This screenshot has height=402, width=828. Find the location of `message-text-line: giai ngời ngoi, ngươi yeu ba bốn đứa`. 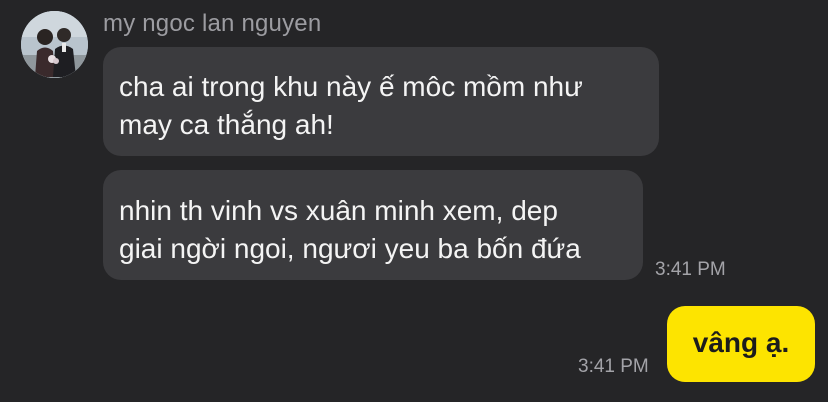

message-text-line: giai ngời ngoi, ngươi yeu ba bốn đứa is located at coordinates (350, 248).